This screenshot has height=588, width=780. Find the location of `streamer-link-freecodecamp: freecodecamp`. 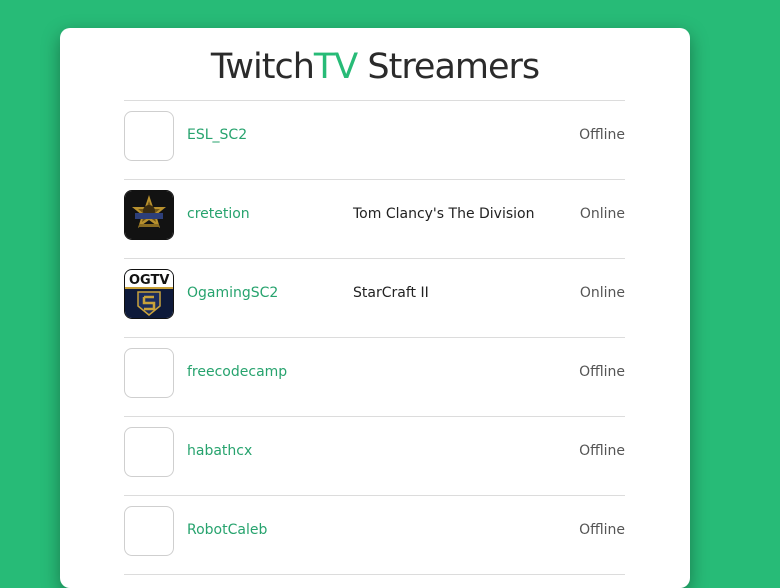

streamer-link-freecodecamp: freecodecamp is located at coordinates (237, 372).